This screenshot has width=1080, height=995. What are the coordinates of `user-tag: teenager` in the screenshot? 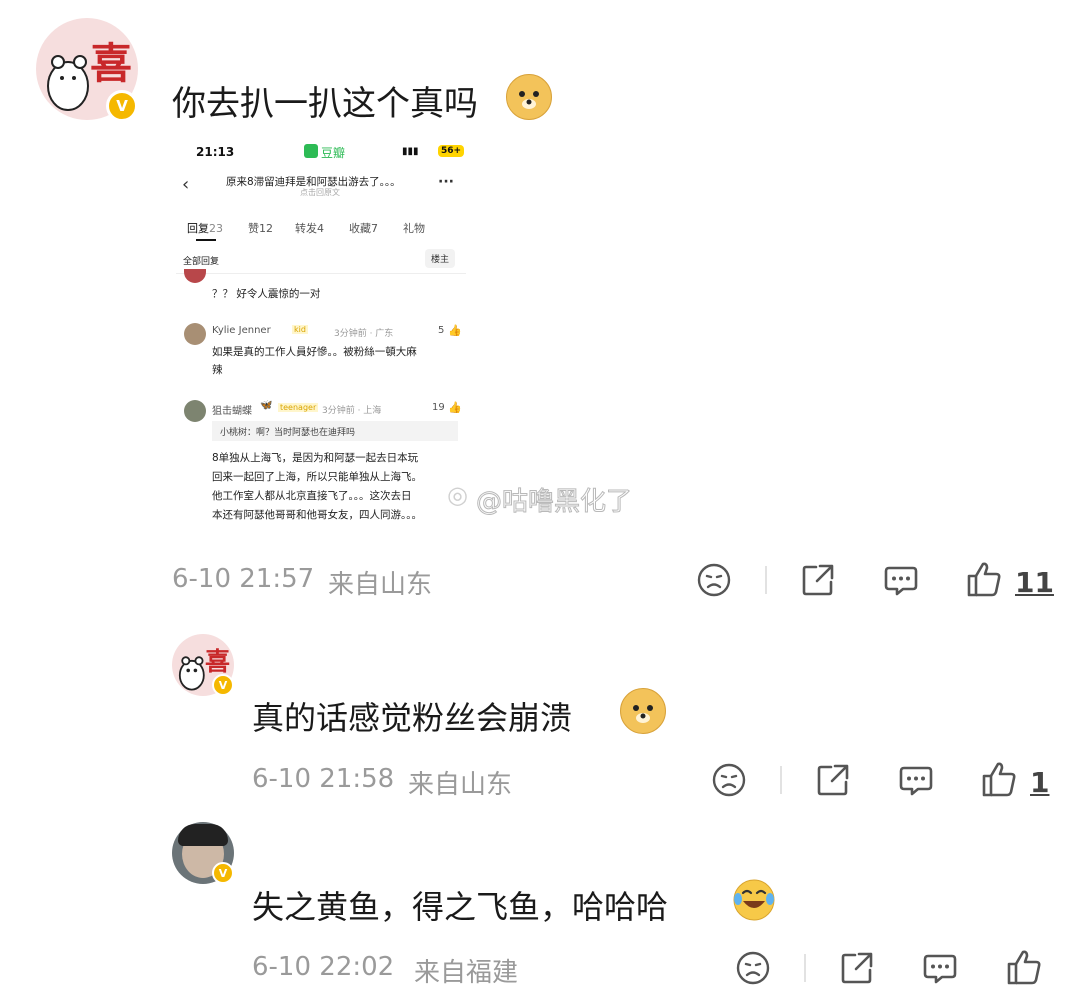 It's located at (298, 407).